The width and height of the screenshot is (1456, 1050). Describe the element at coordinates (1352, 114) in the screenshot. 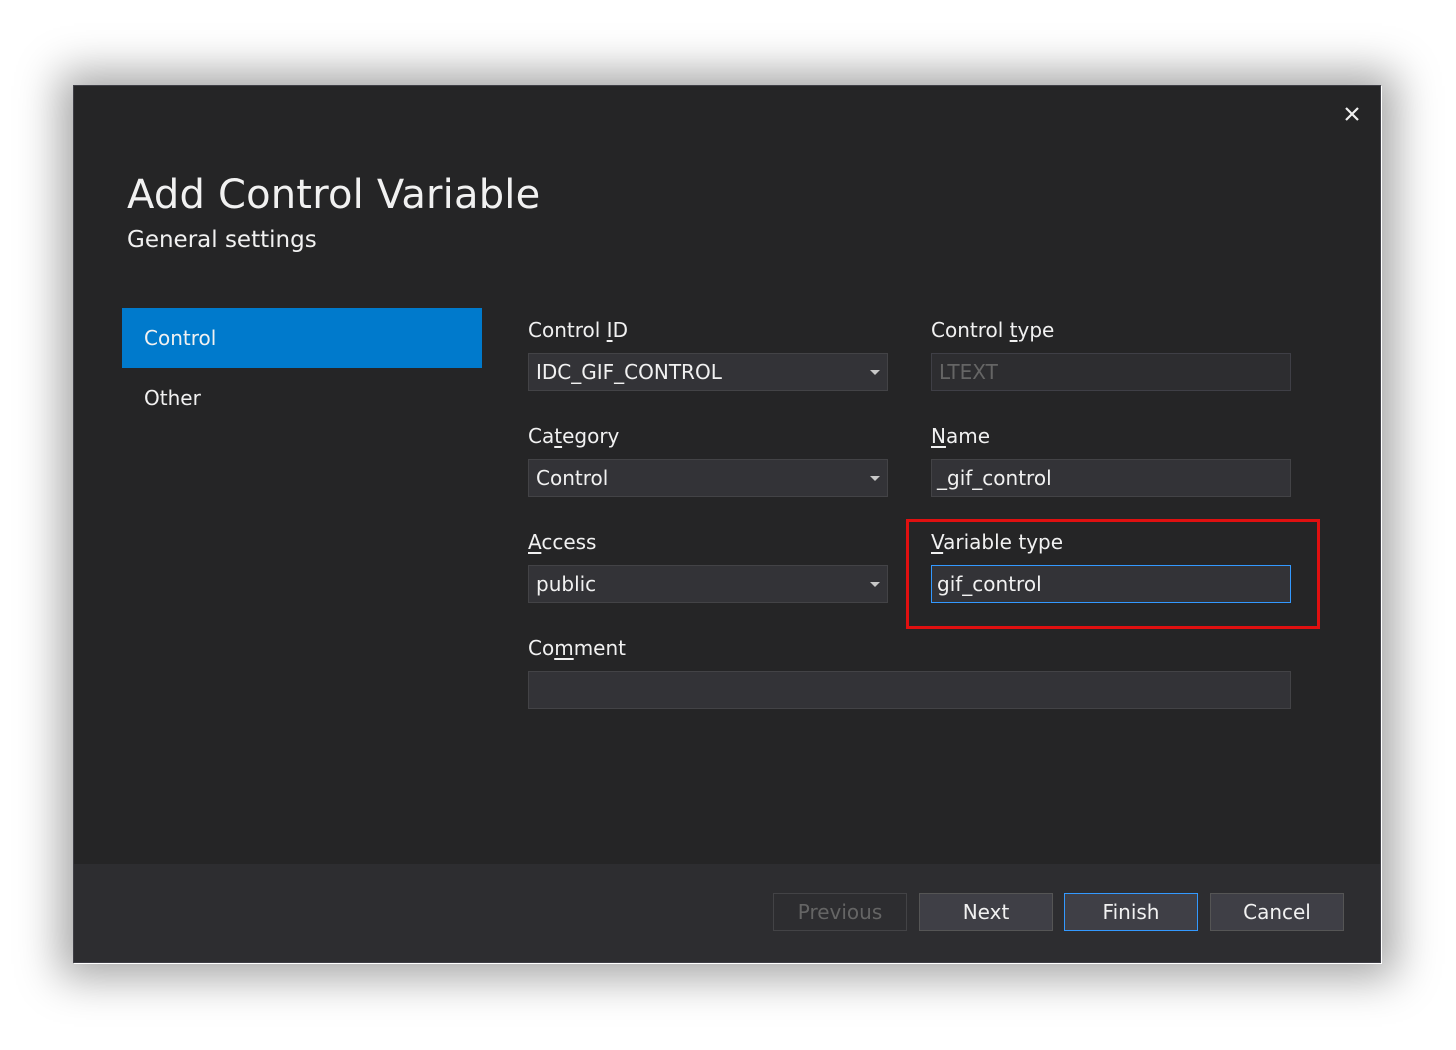

I see `close-icon` at that location.